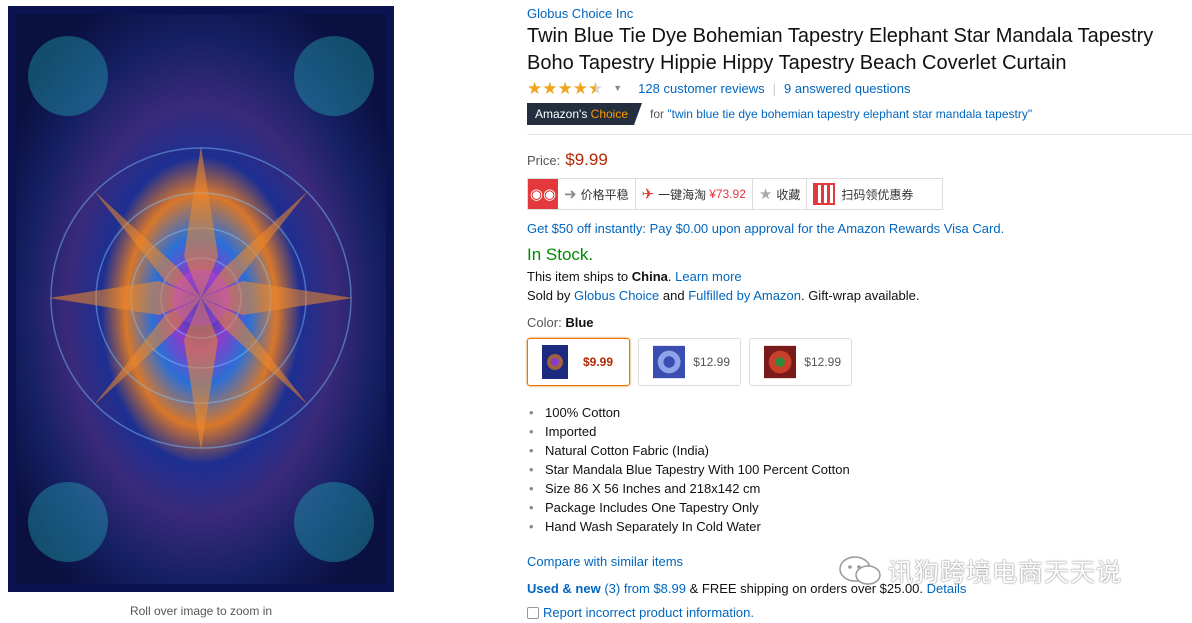 This screenshot has height=623, width=1192. What do you see at coordinates (609, 114) in the screenshot?
I see `badge-accent-text: Choice` at bounding box center [609, 114].